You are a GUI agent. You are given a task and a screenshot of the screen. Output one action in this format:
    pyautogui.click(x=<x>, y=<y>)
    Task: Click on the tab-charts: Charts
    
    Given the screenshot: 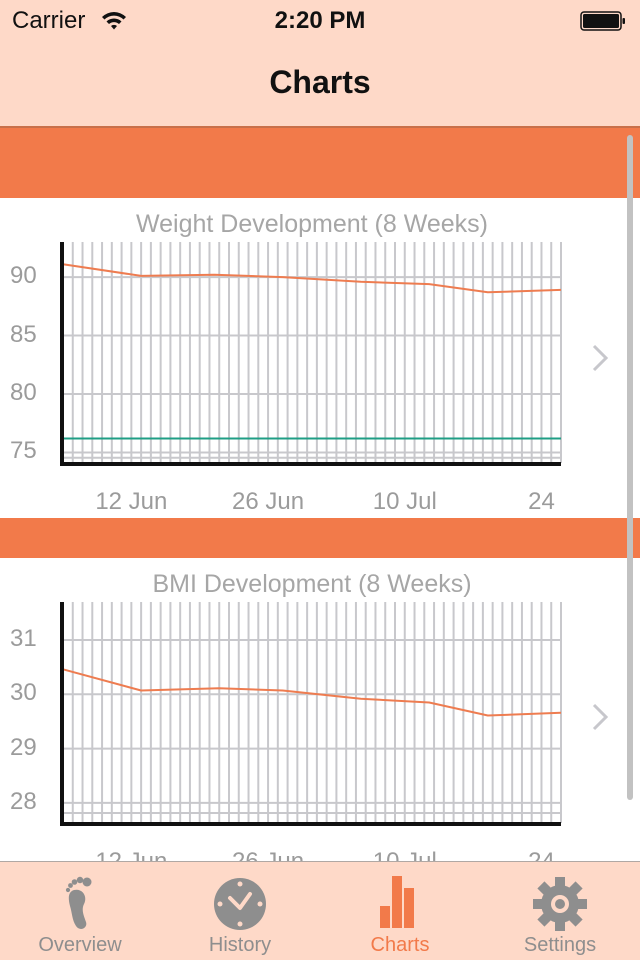 What is the action you would take?
    pyautogui.click(x=400, y=911)
    